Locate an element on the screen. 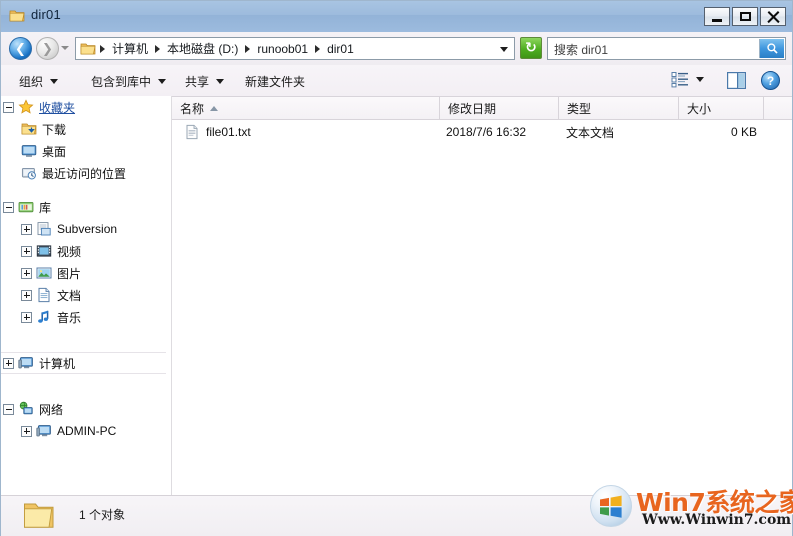 The height and width of the screenshot is (536, 793). share-button: 共享 is located at coordinates (204, 81).